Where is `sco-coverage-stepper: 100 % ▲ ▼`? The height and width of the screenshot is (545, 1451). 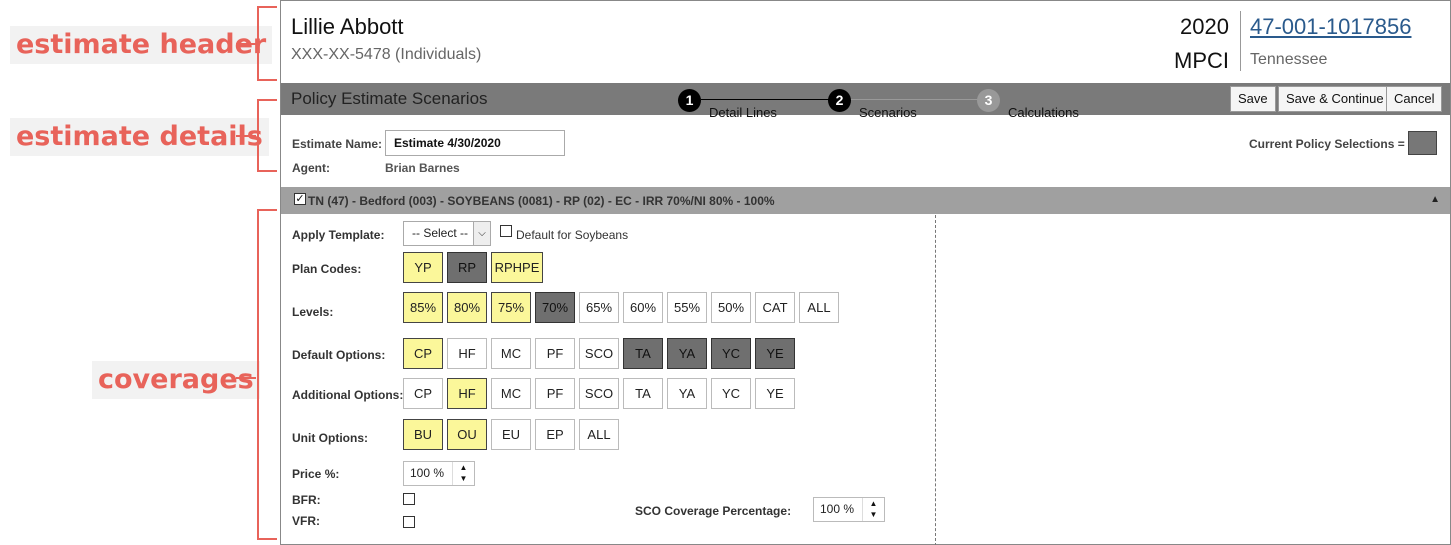 sco-coverage-stepper: 100 % ▲ ▼ is located at coordinates (849, 509).